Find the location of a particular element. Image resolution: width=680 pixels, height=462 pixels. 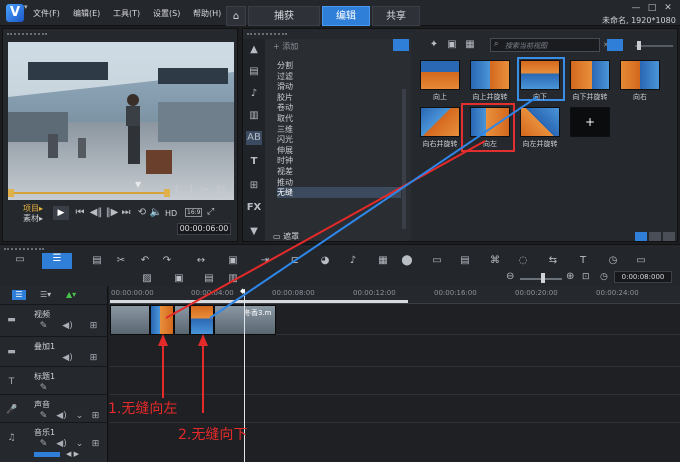

annotation-label-1: 1.无缝向左 is located at coordinates (143, 409).